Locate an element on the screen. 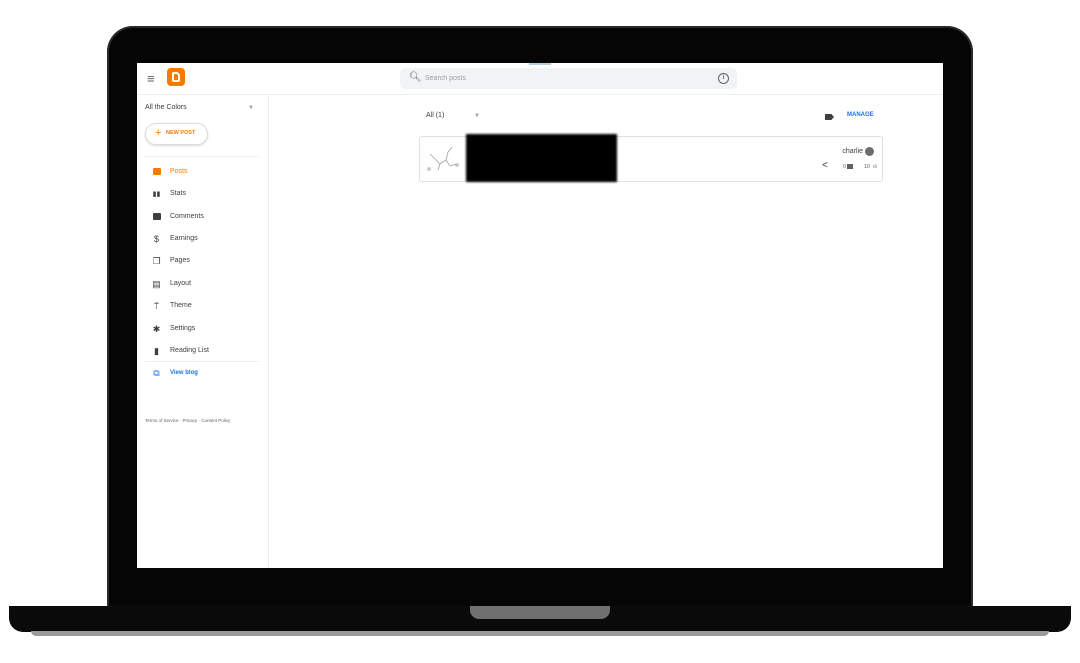 The width and height of the screenshot is (1080, 663). sidebar-item-label: Earnings is located at coordinates (184, 238).